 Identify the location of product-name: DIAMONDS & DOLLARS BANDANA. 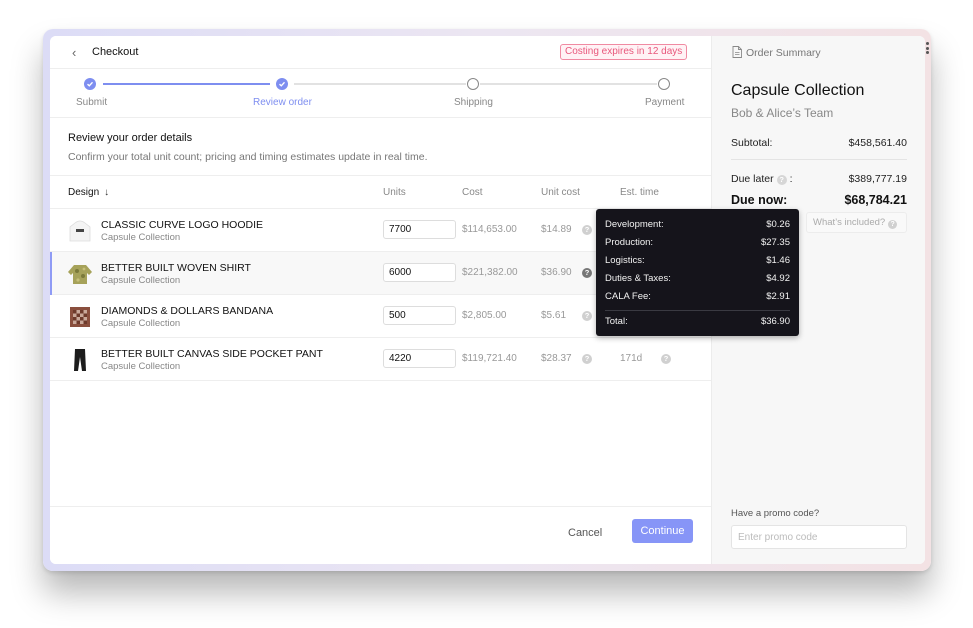
(187, 311).